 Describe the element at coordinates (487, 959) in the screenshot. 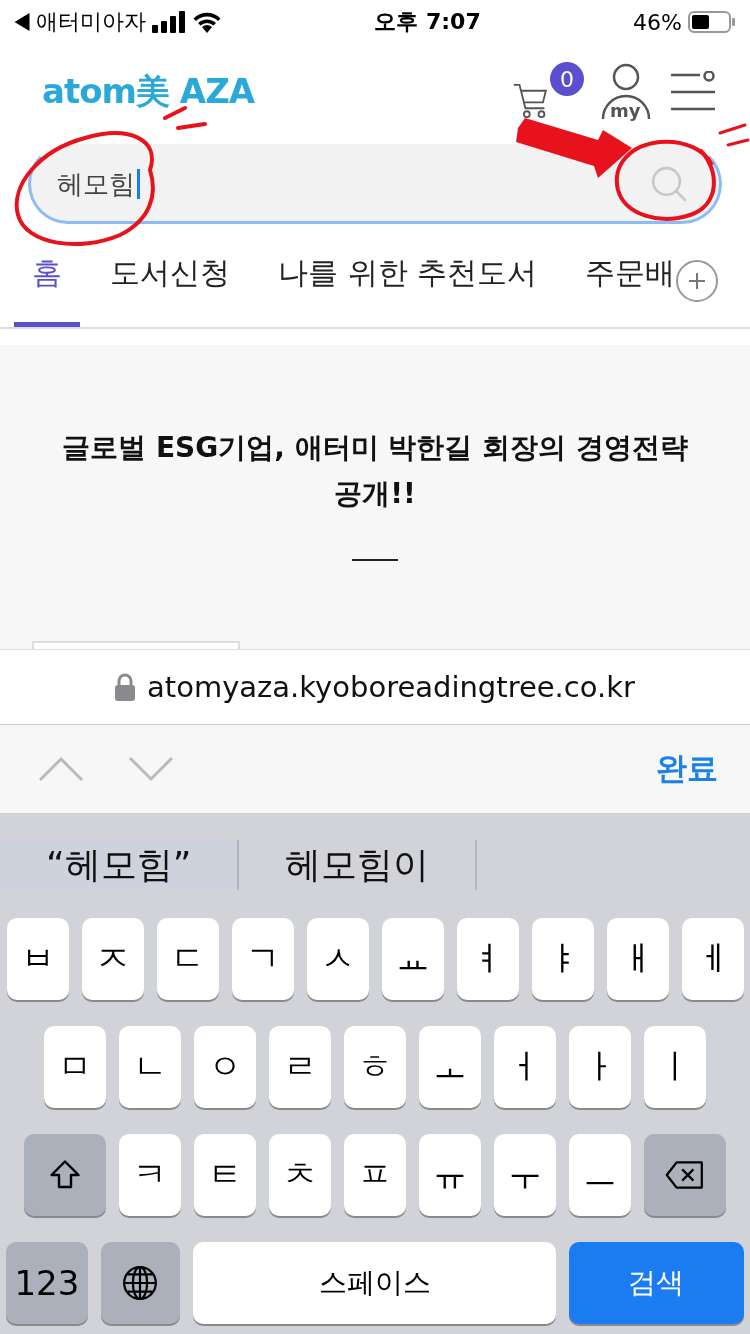

I see `letter-key: ㅕ` at that location.